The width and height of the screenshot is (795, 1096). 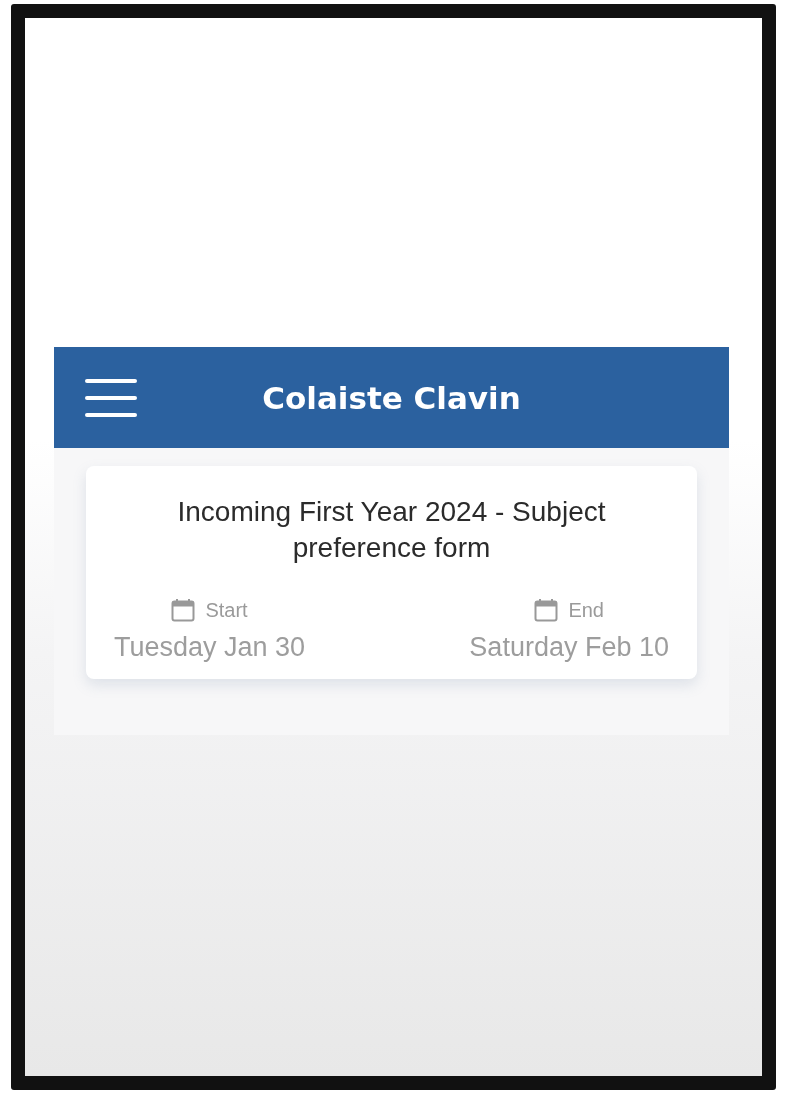 I want to click on menu-icon, so click(x=111, y=397).